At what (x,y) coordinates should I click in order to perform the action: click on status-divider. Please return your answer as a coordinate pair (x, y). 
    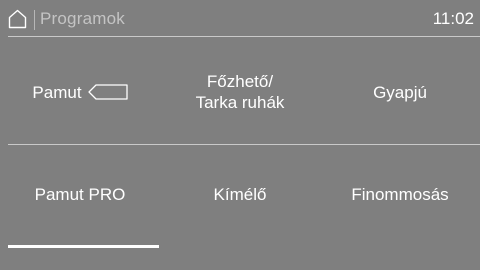
    Looking at the image, I should click on (34, 20).